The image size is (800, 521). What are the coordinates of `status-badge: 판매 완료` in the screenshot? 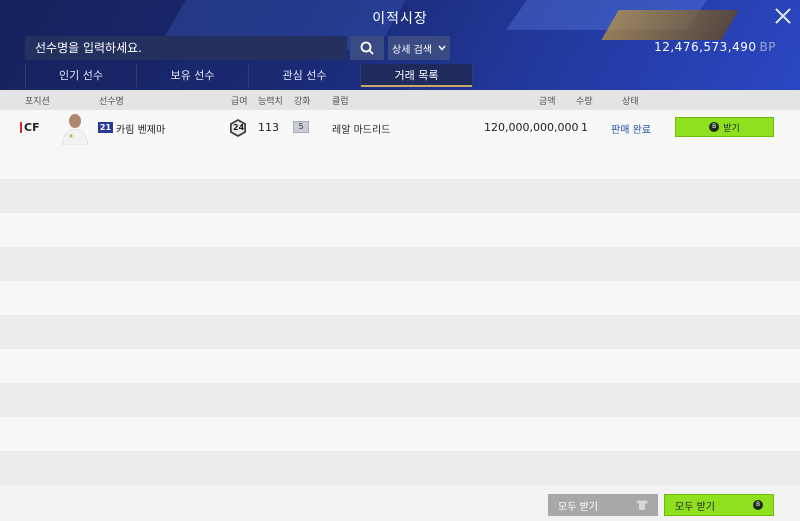 It's located at (631, 130).